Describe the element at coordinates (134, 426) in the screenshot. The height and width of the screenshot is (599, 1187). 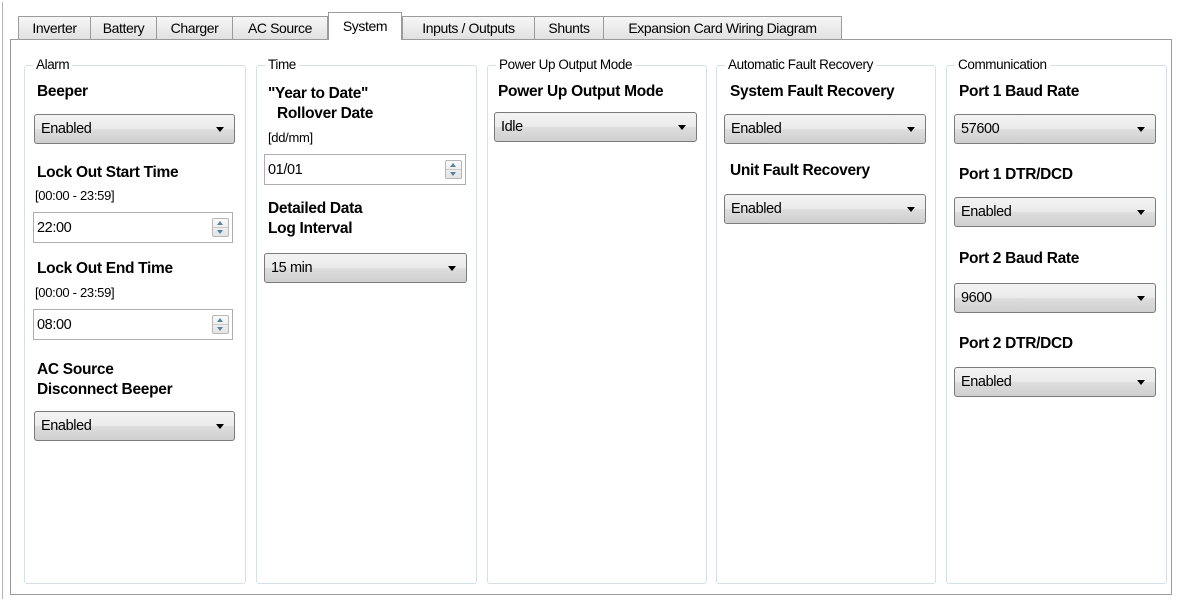
I see `ac-disconnect-beeper-dropdown: Enabled` at that location.